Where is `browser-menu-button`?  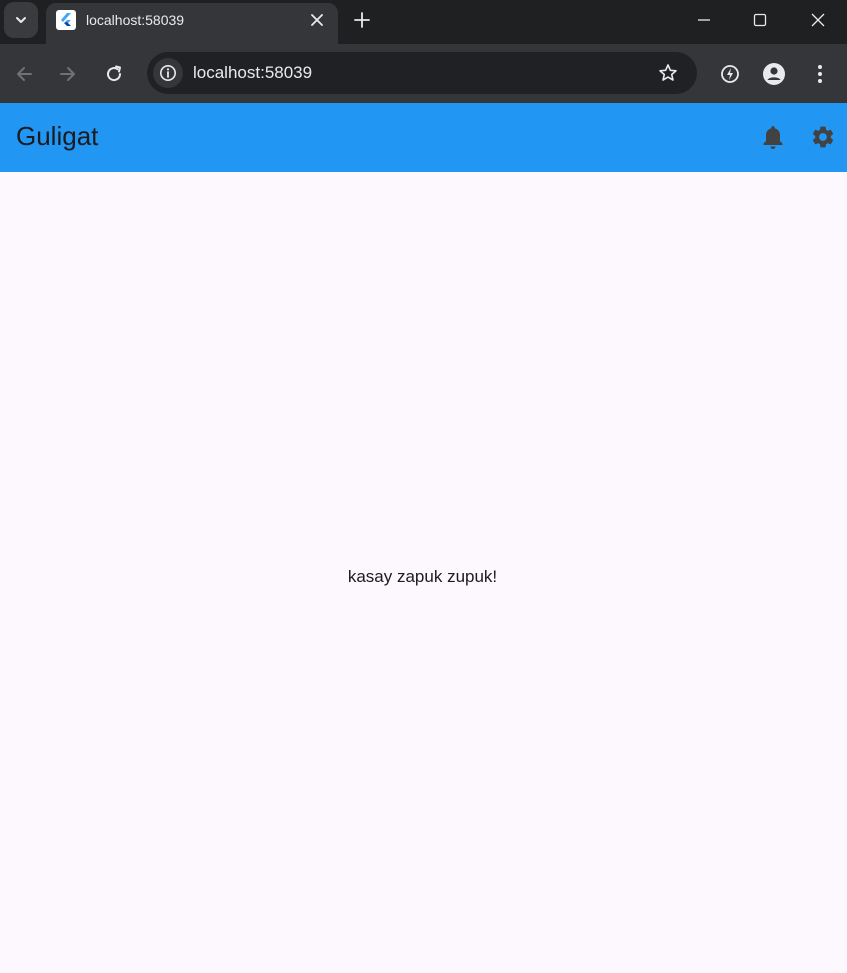 browser-menu-button is located at coordinates (820, 74).